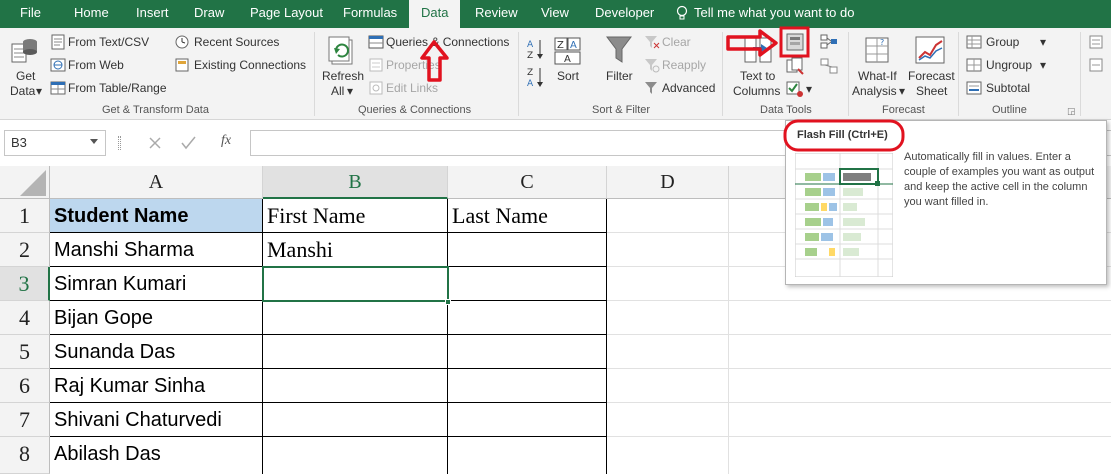 The height and width of the screenshot is (474, 1111). Describe the element at coordinates (25, 182) in the screenshot. I see `select-all-corner` at that location.